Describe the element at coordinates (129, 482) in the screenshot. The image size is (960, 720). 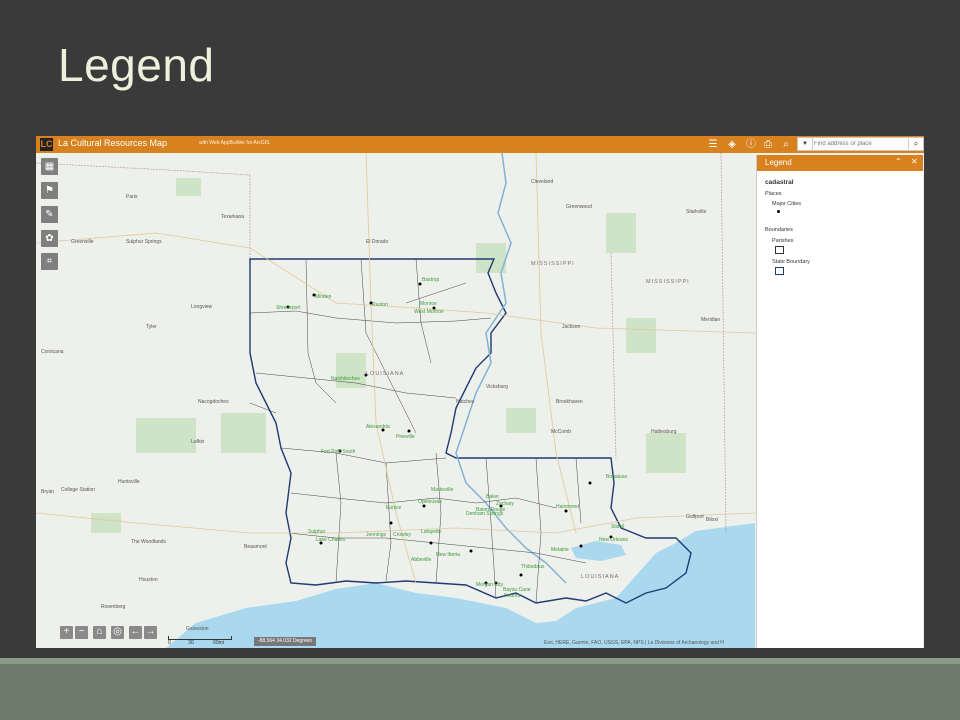
I see `svg-text: Huntsville` at that location.